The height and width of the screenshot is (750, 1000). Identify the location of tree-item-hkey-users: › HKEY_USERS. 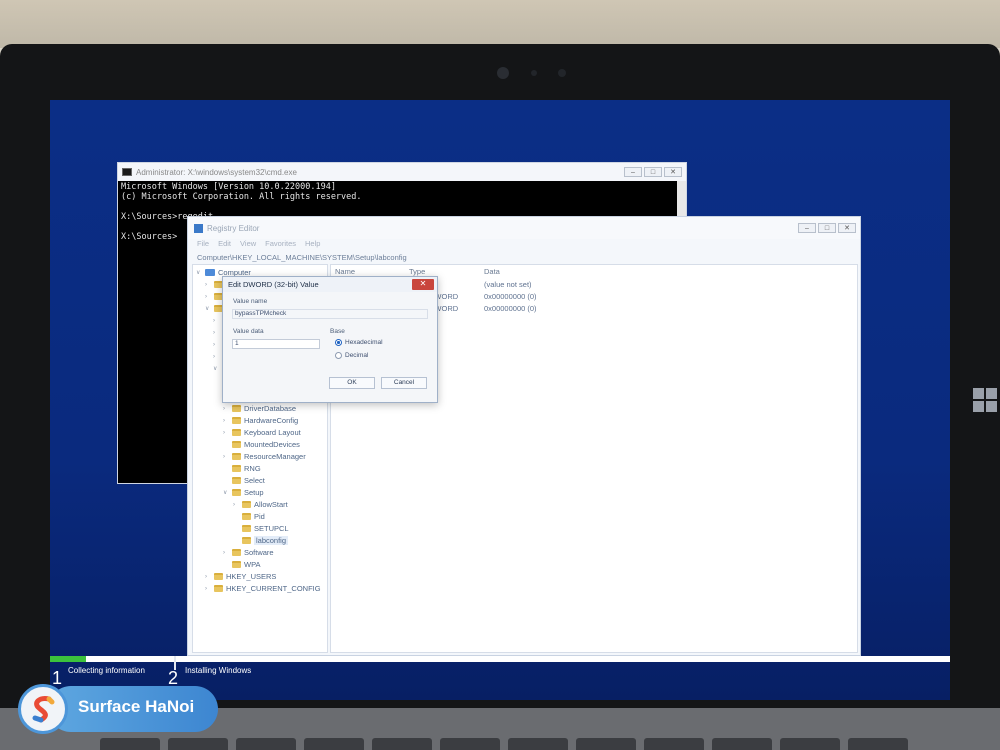
(240, 576).